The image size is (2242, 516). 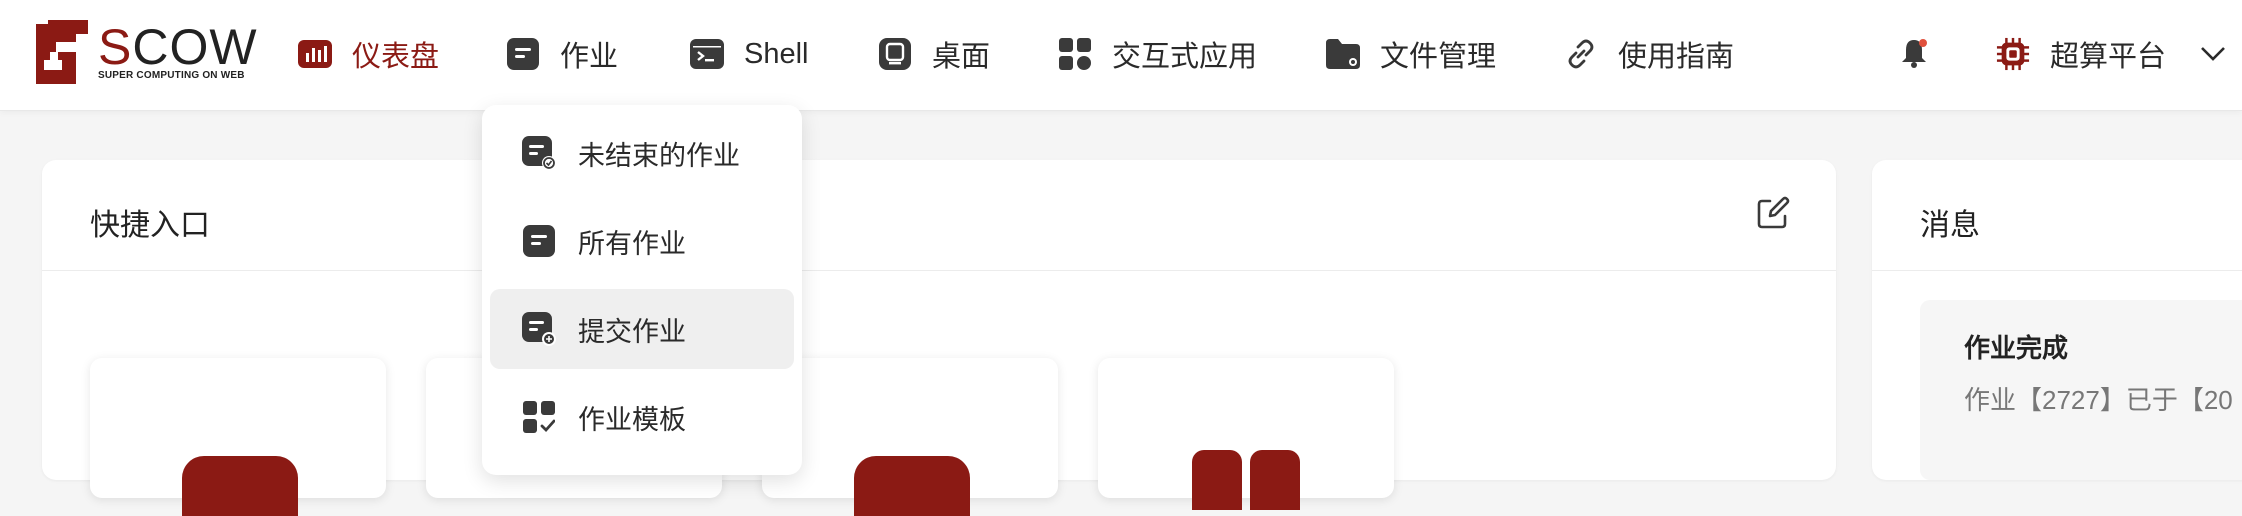 I want to click on messages-divider, so click(x=2057, y=270).